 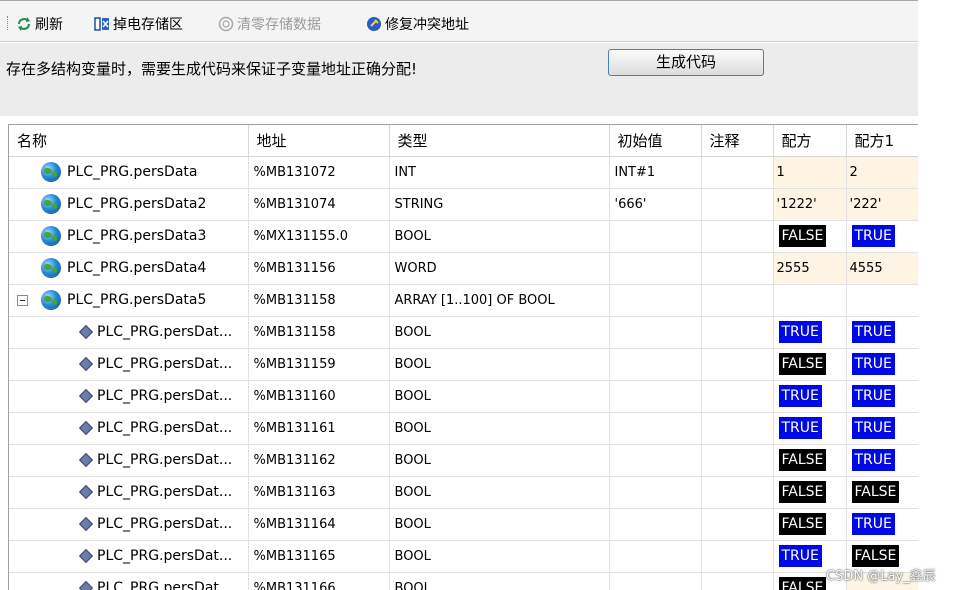 What do you see at coordinates (499, 268) in the screenshot?
I see `cell-type: WORD` at bounding box center [499, 268].